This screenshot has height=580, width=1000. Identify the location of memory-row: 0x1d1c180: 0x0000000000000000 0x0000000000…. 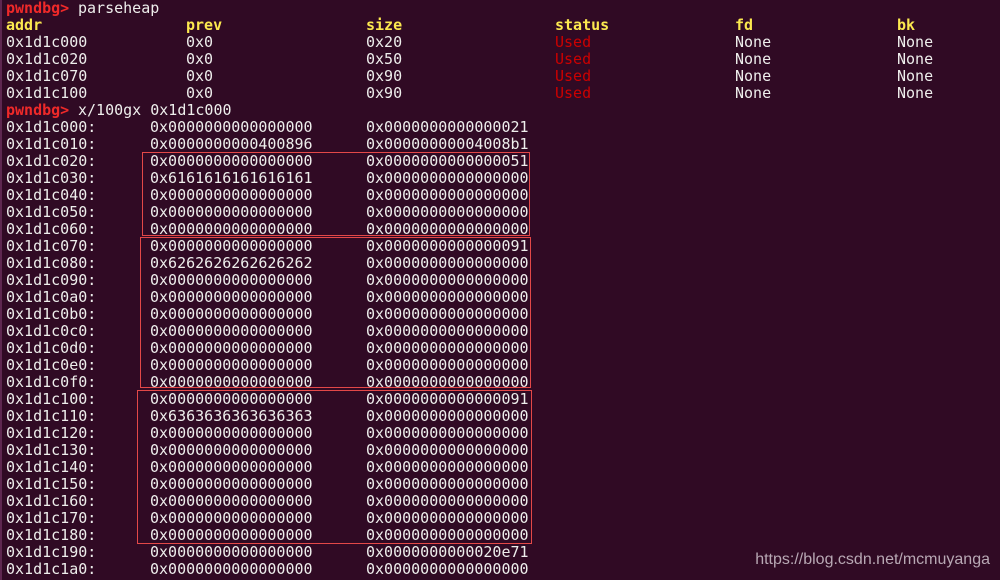
(500, 535).